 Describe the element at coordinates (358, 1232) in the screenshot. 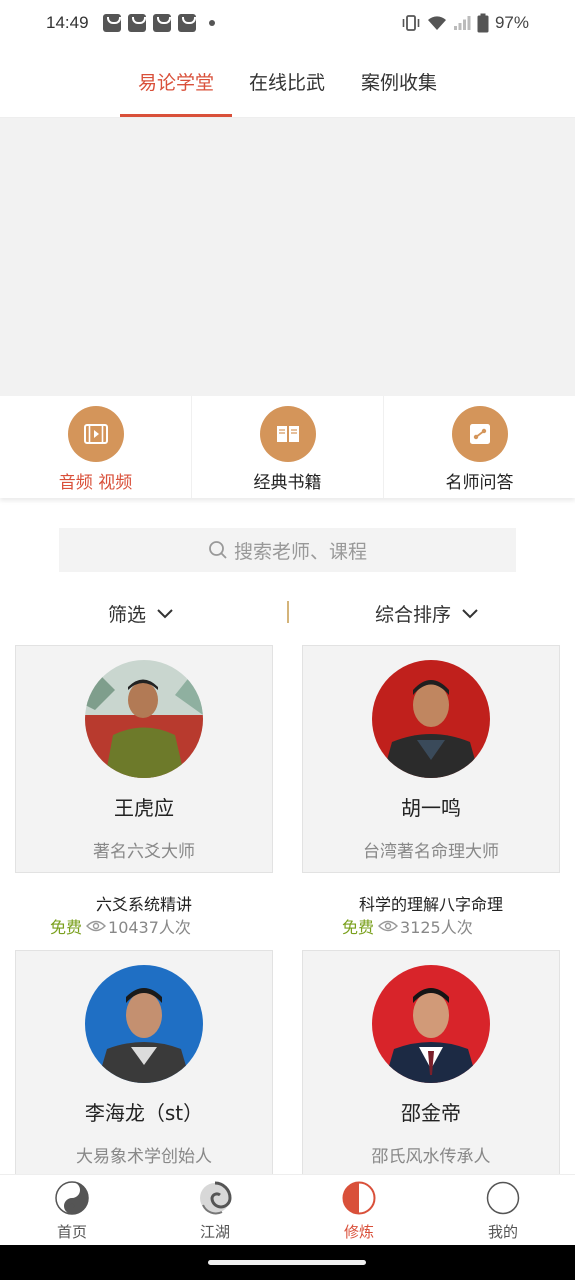

I see `nav-label: 修炼` at that location.